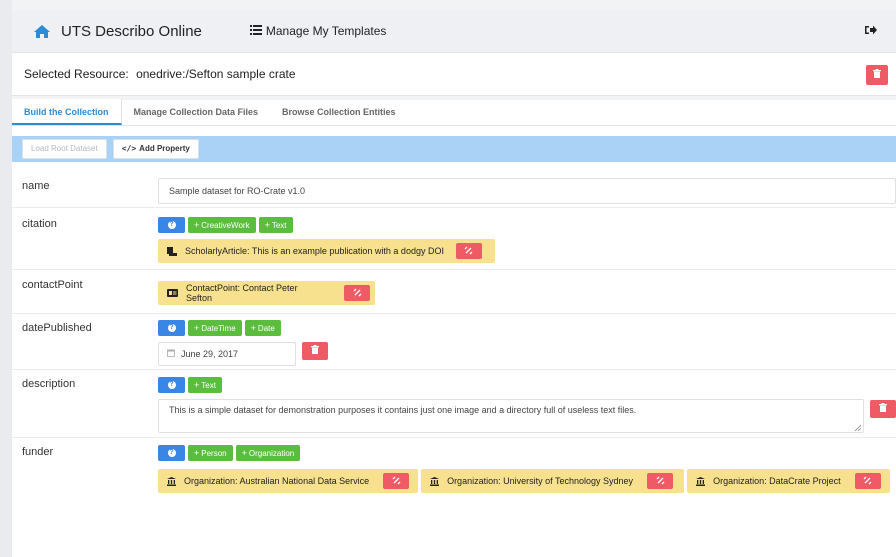  What do you see at coordinates (215, 328) in the screenshot?
I see `add-datetime-button: + DateTime` at bounding box center [215, 328].